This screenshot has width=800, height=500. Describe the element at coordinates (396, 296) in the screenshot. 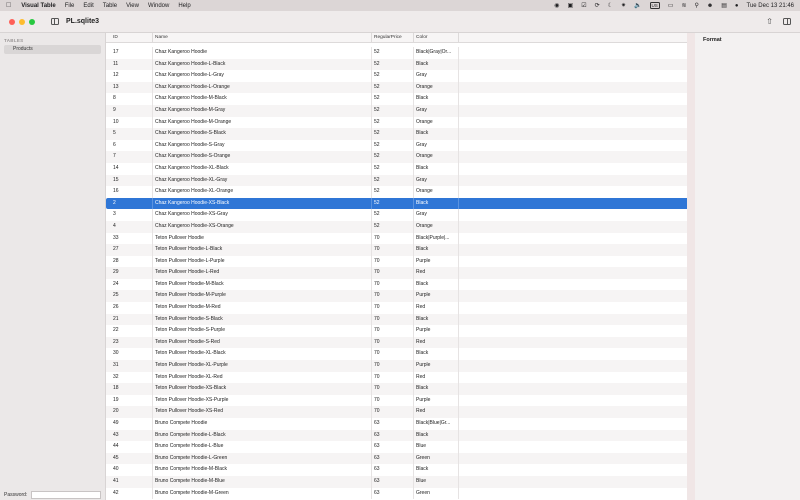

I see `table-row: 25 Teton Pullover Hoodie-M-Purple 70 Purple` at that location.